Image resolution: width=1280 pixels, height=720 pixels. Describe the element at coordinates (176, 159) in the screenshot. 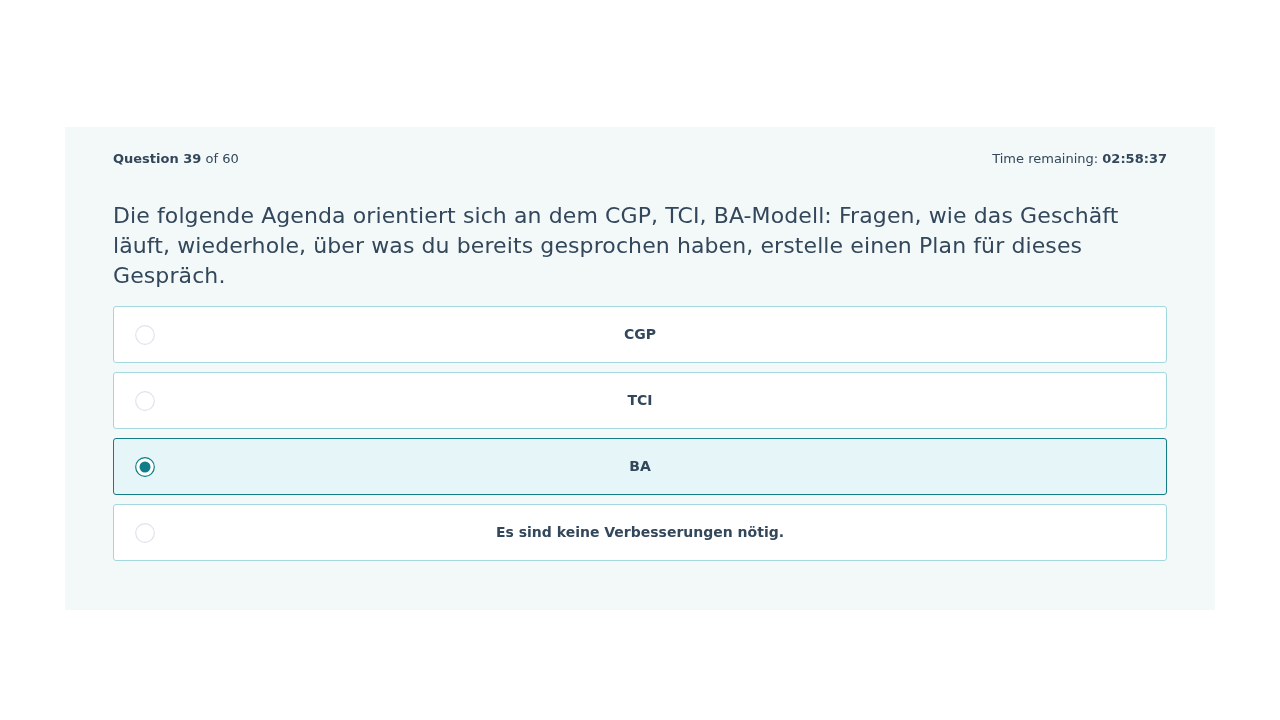

I see `question-counter: Question 39 of 60` at that location.